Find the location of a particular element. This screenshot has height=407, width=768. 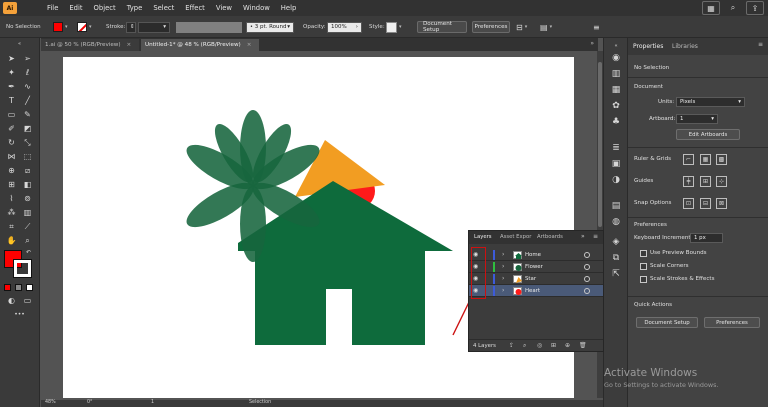

lock-guides-icon: ⊞ is located at coordinates (705, 181).